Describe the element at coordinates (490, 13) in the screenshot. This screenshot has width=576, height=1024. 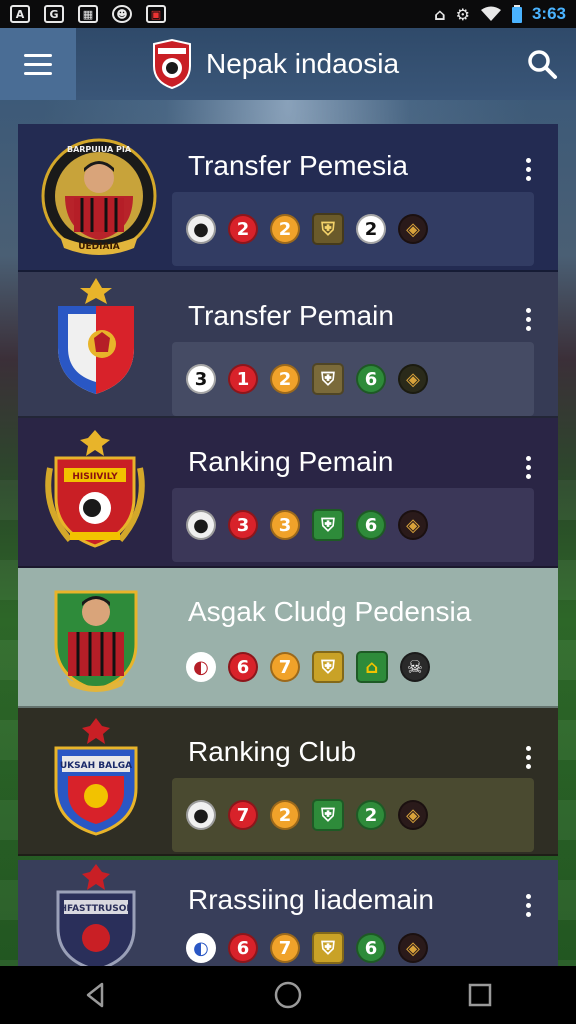
I see `wifi-icon` at that location.